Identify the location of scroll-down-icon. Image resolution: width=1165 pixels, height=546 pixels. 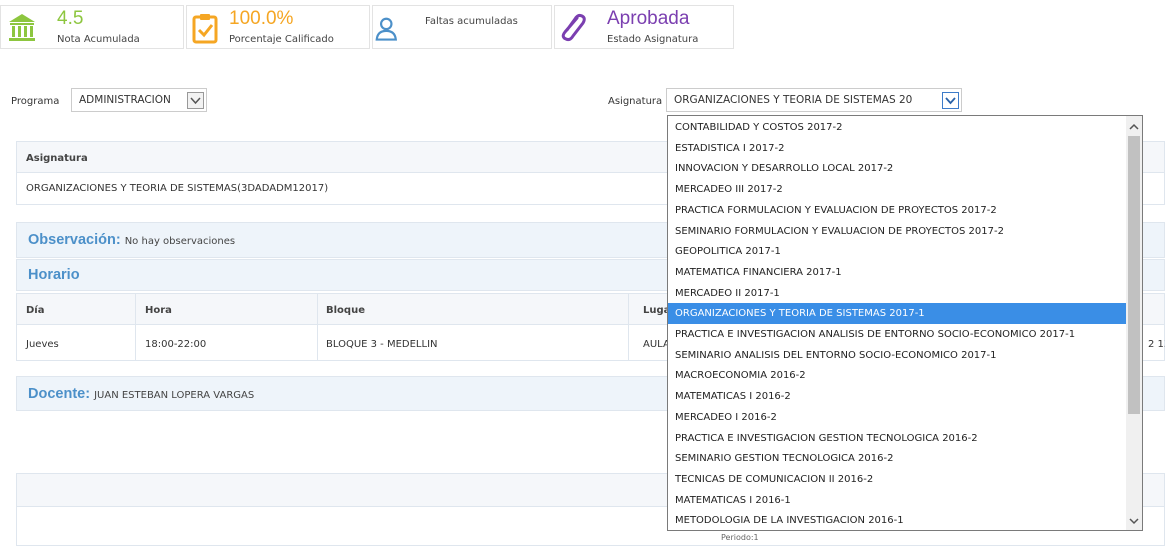
(1134, 521).